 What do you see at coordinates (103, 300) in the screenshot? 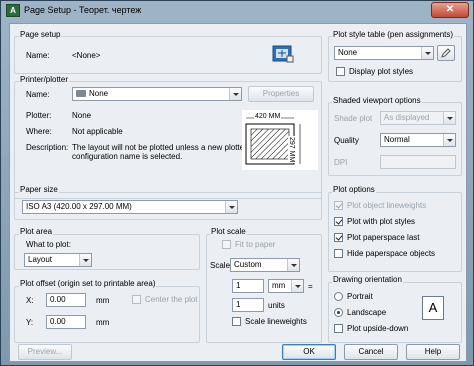
I see `offset-x-unit: mm` at bounding box center [103, 300].